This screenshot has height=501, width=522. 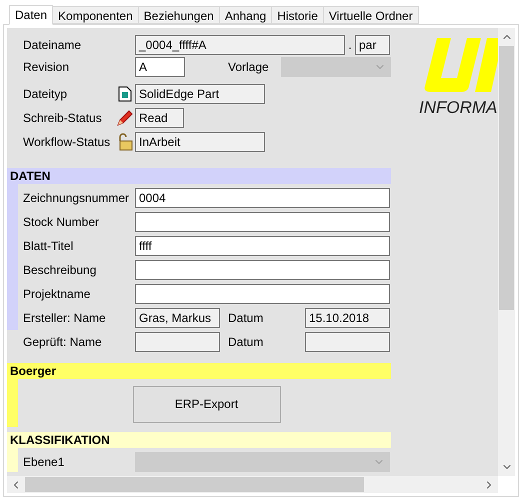 I want to click on input-field: _0004_ffff#A, so click(x=240, y=45).